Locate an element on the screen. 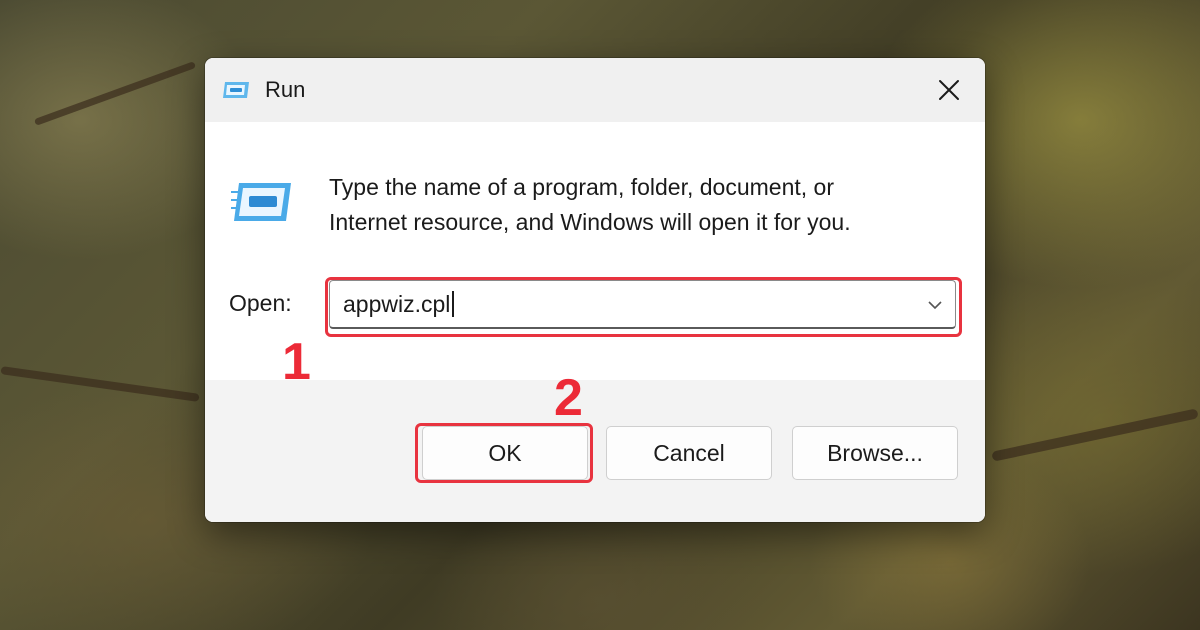 Image resolution: width=1200 pixels, height=630 pixels. close-button is located at coordinates (949, 90).